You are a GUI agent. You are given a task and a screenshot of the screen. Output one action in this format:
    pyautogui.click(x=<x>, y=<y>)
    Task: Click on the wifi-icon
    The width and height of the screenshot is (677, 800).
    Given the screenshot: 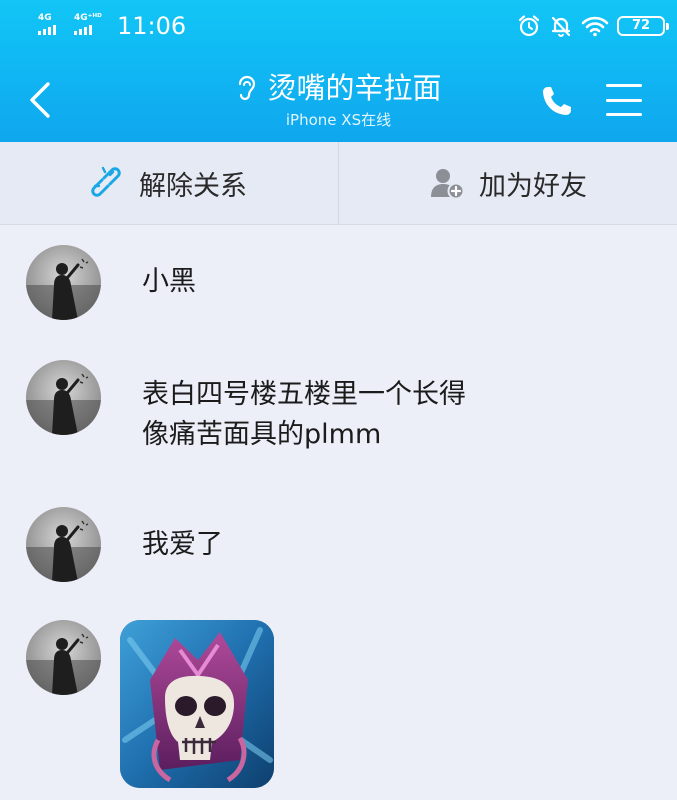 What is the action you would take?
    pyautogui.click(x=595, y=26)
    